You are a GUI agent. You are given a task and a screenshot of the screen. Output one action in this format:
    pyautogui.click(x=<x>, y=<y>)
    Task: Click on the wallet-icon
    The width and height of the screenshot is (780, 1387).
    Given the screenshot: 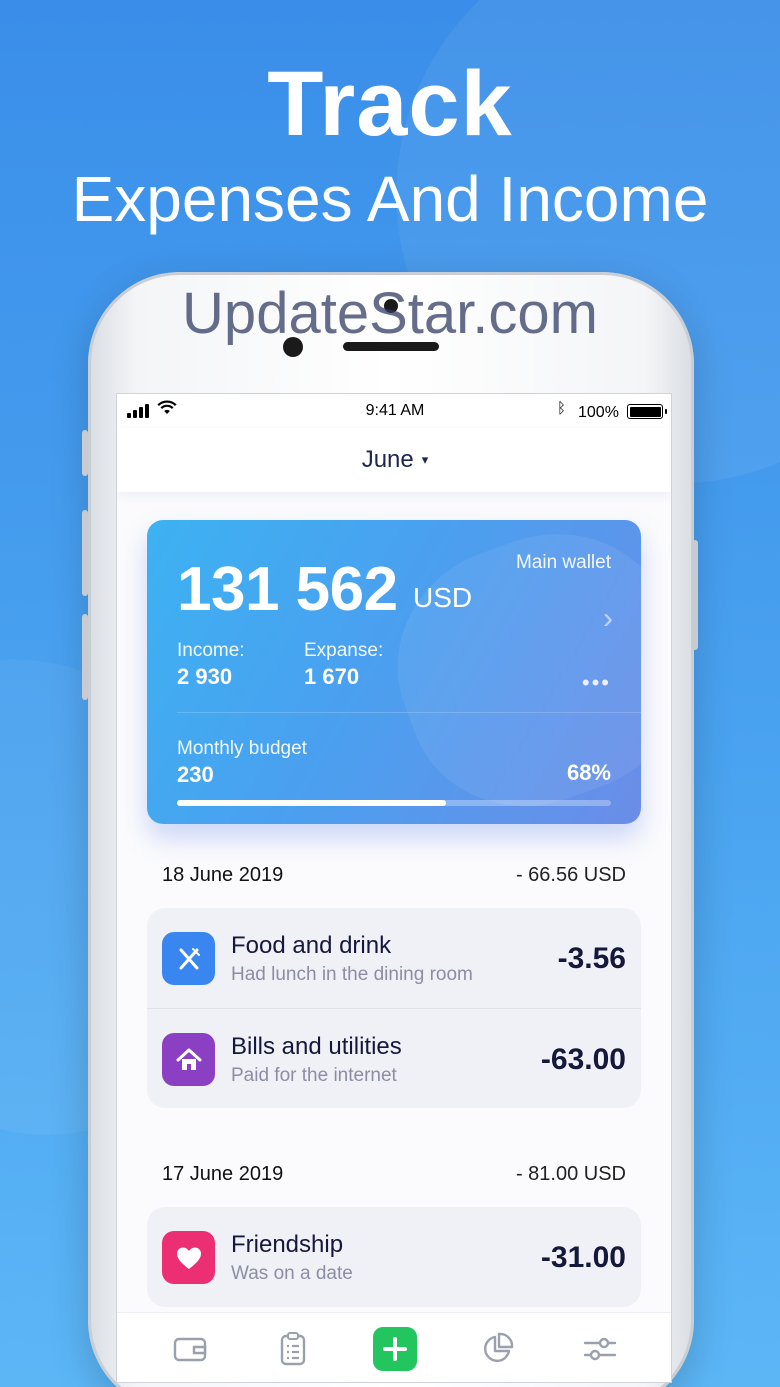 What is the action you would take?
    pyautogui.click(x=190, y=1349)
    